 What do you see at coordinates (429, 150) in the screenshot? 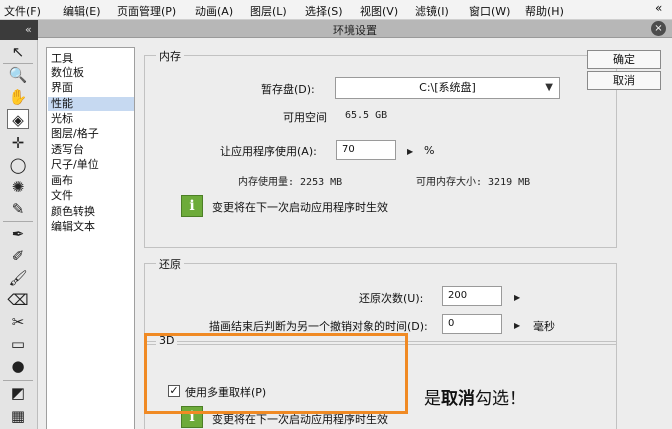
I see `app-memory-unit: %` at bounding box center [429, 150].